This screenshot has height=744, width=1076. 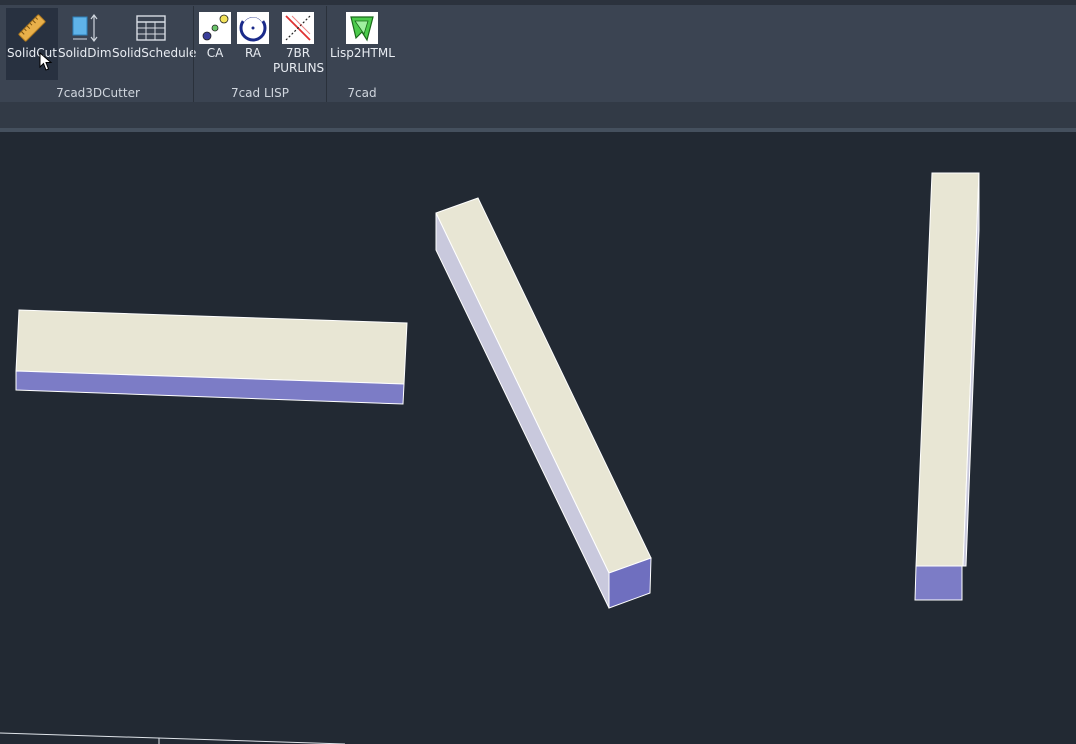 I want to click on table-icon, so click(x=151, y=28).